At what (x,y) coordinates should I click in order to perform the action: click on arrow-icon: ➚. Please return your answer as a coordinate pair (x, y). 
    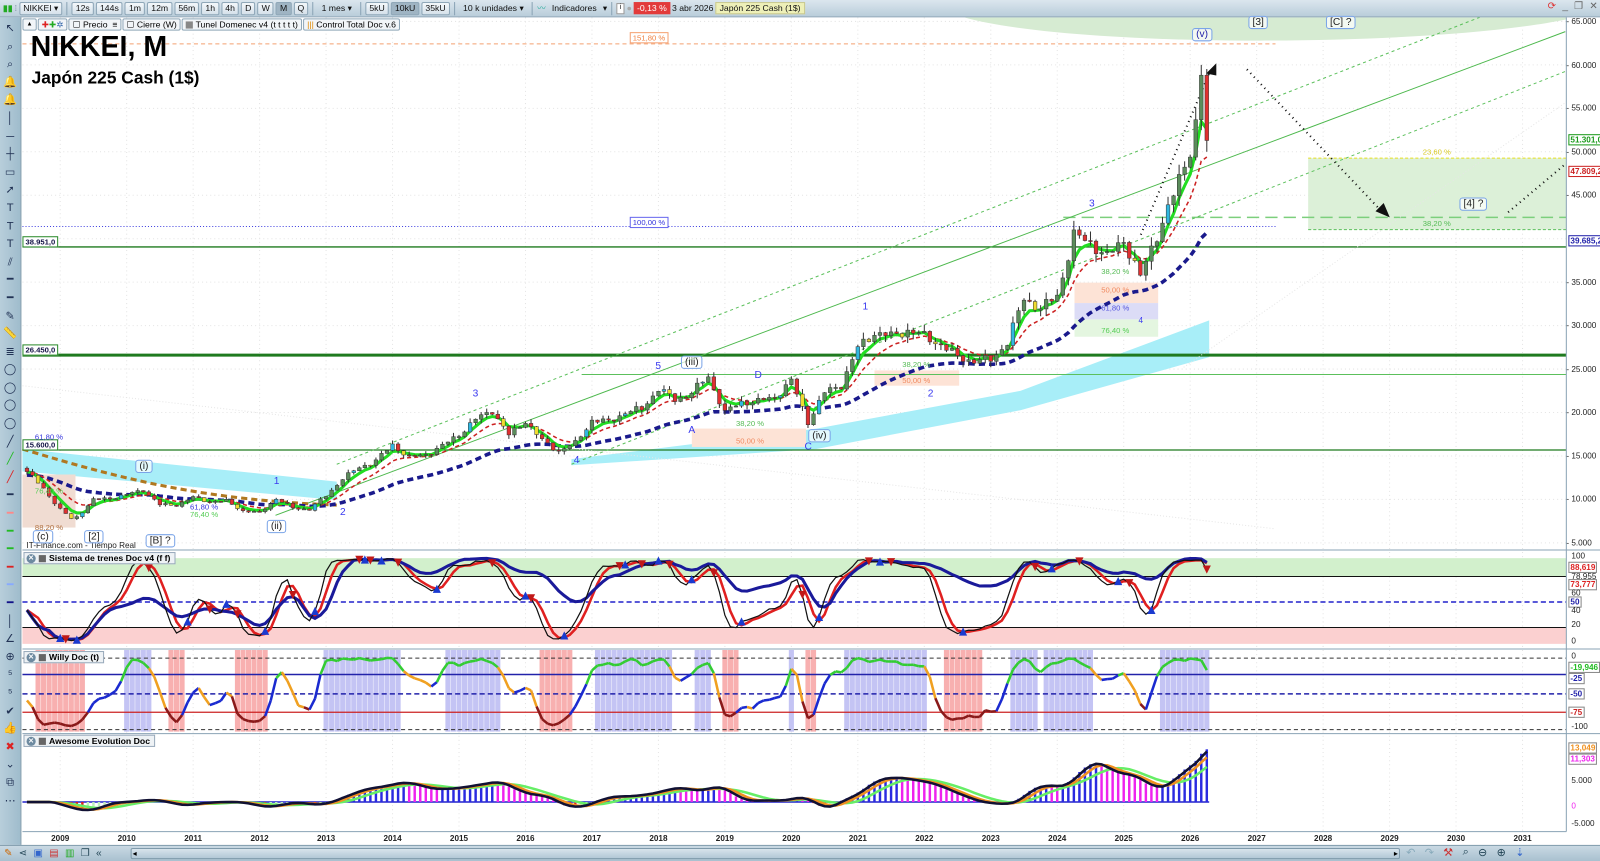
    Looking at the image, I should click on (10, 190).